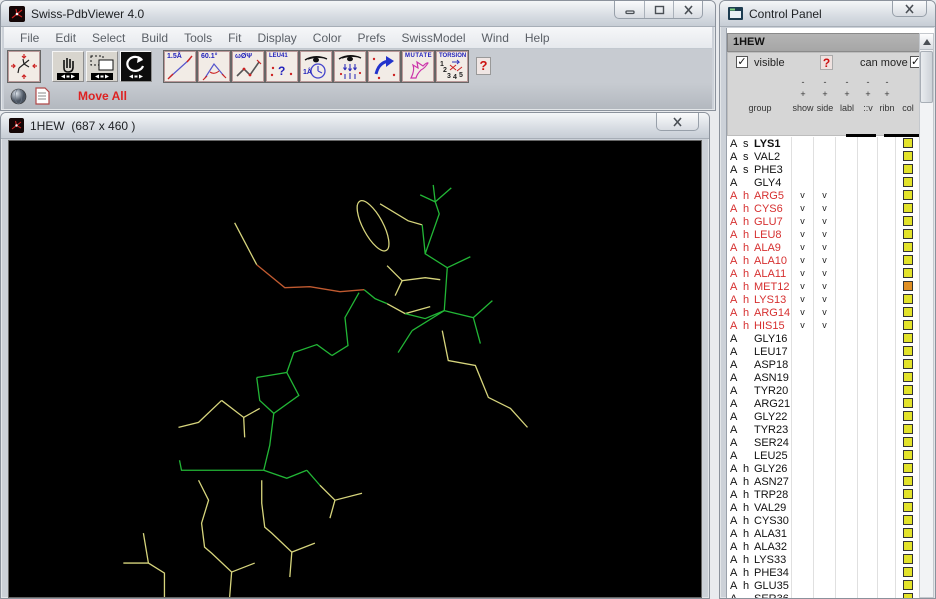 The height and width of the screenshot is (599, 936). Describe the element at coordinates (687, 9) in the screenshot. I see `close-button` at that location.